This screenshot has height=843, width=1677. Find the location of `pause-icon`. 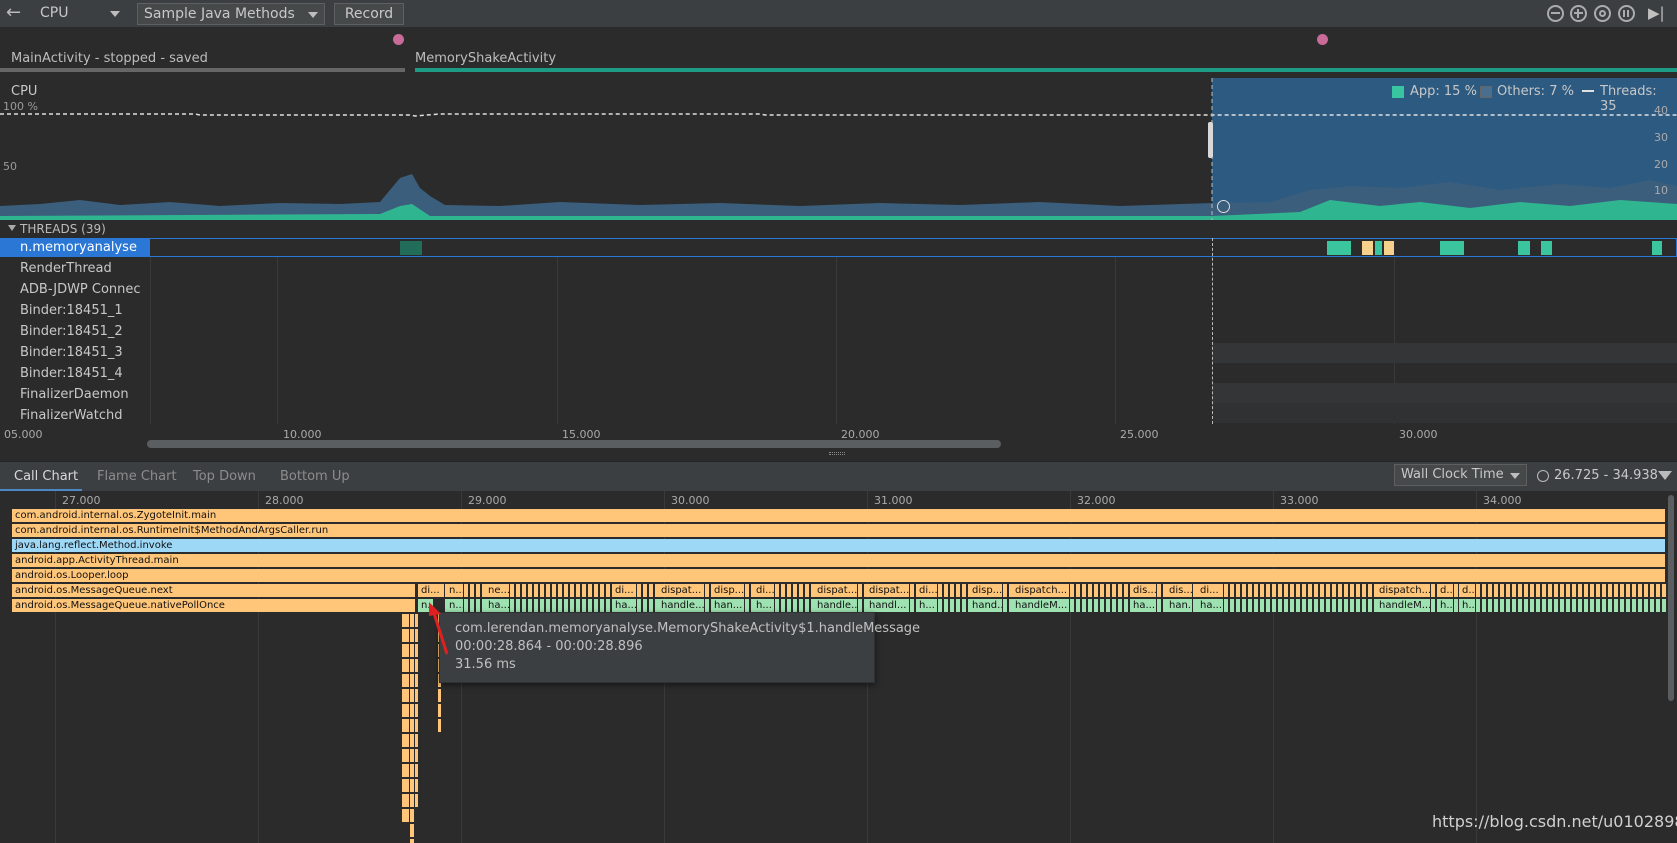

pause-icon is located at coordinates (1626, 13).